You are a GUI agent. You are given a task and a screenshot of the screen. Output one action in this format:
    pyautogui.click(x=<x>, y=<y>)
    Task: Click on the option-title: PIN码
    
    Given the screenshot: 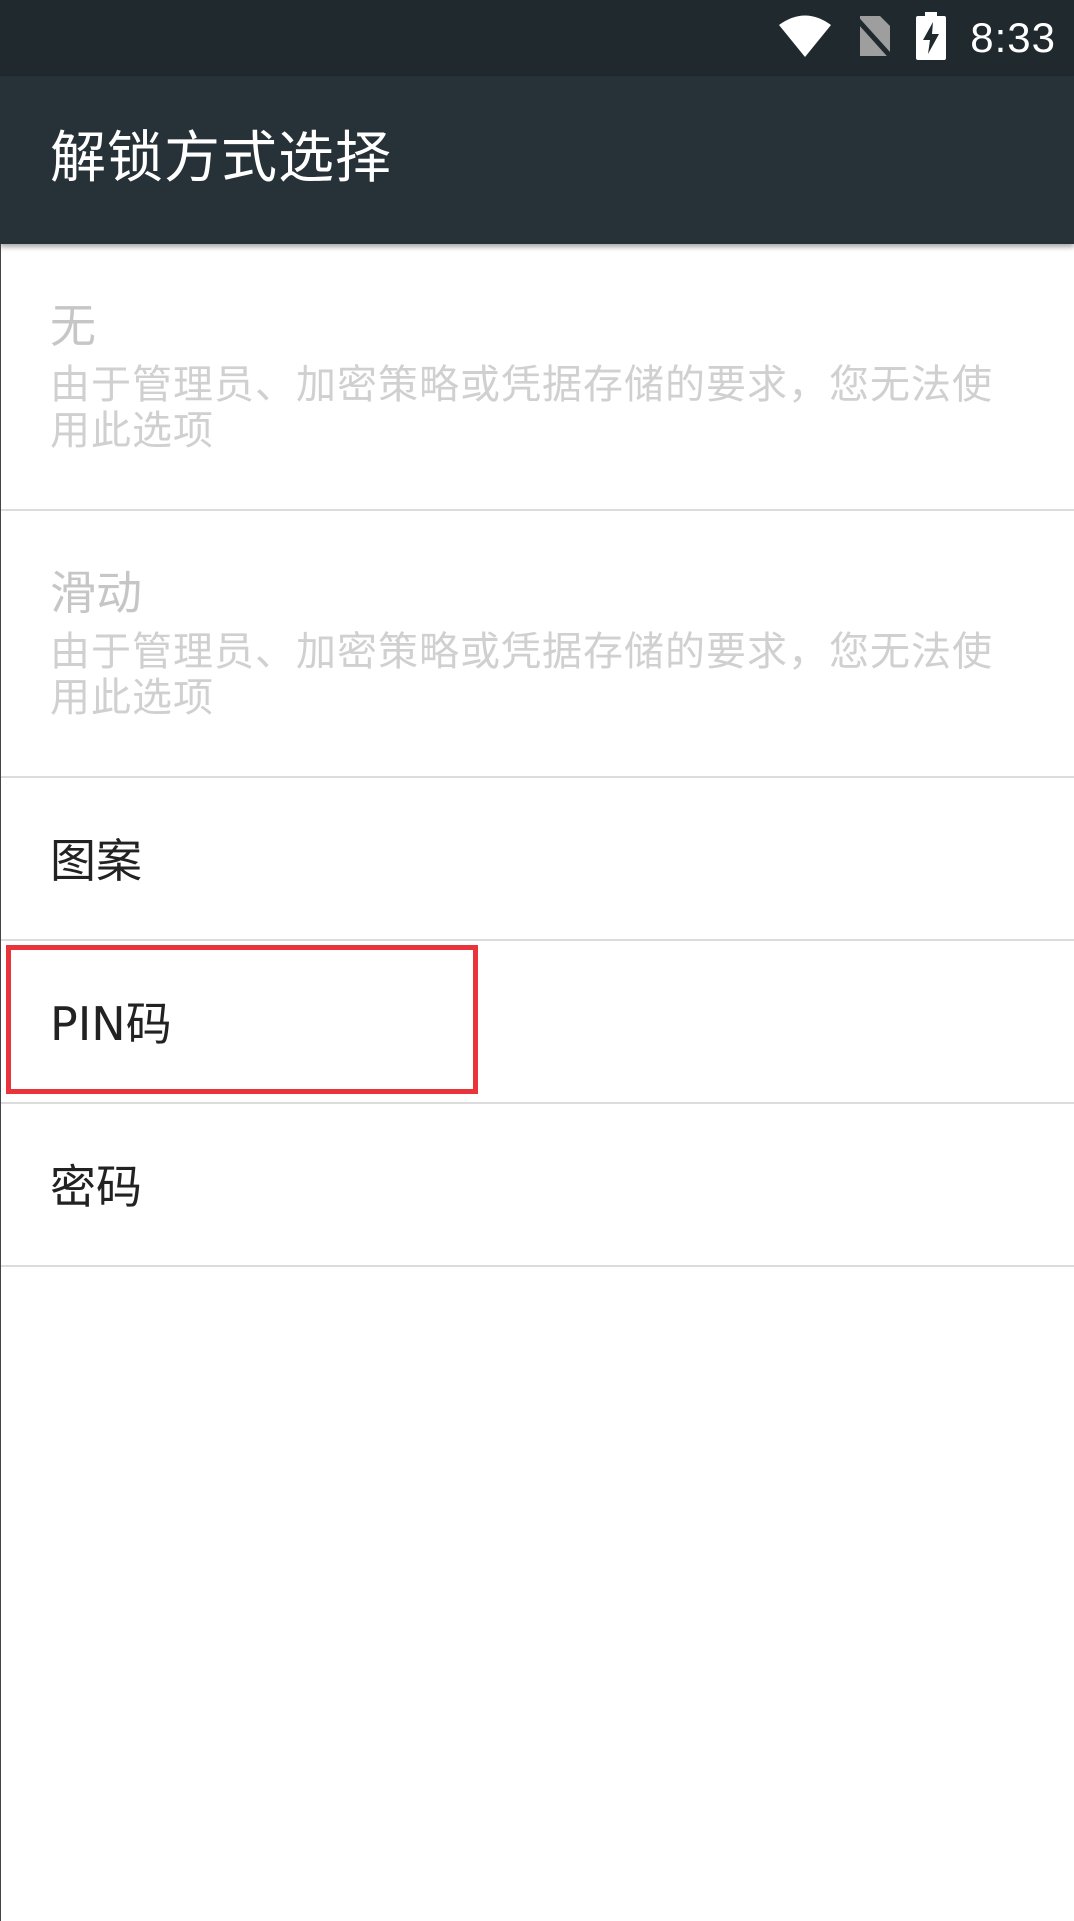 What is the action you would take?
    pyautogui.click(x=111, y=1024)
    